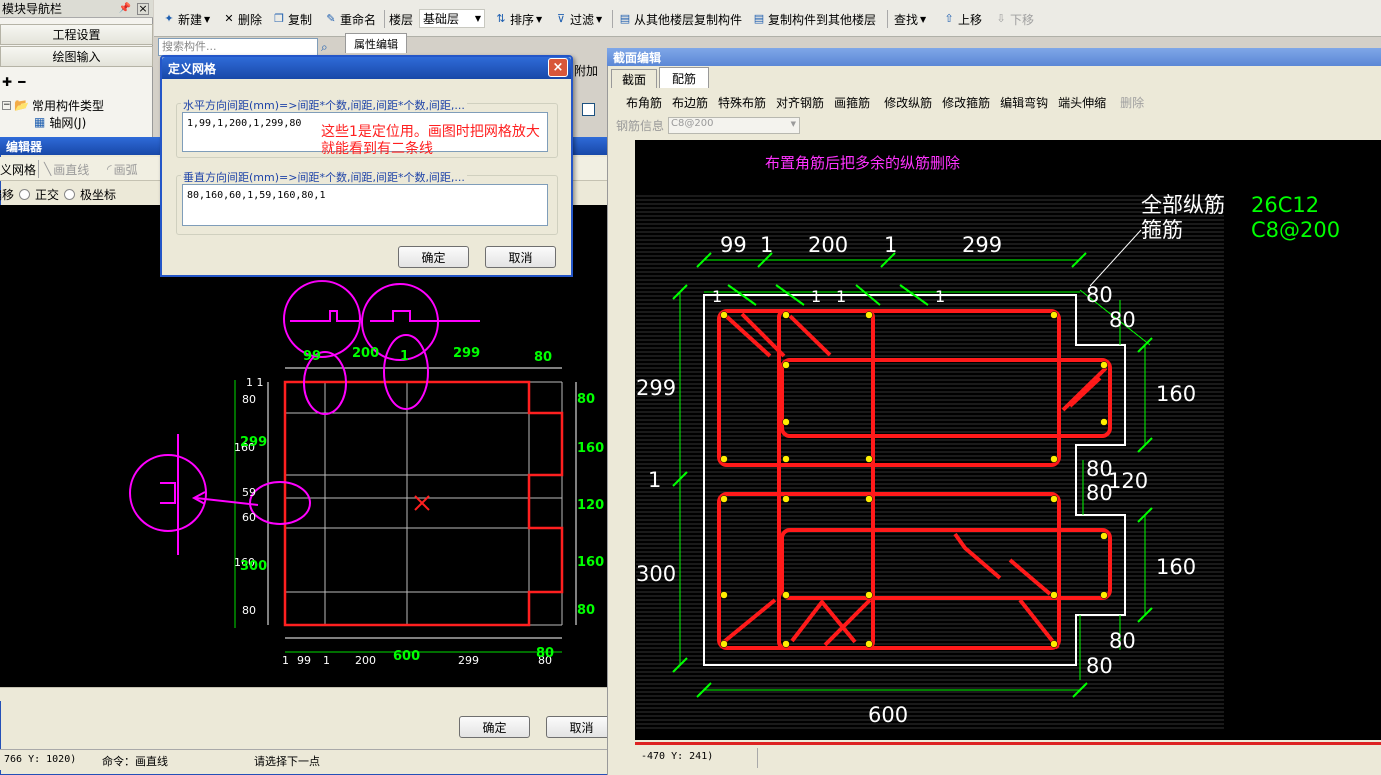 The height and width of the screenshot is (775, 1381). I want to click on top-dim-99: 99, so click(312, 356).